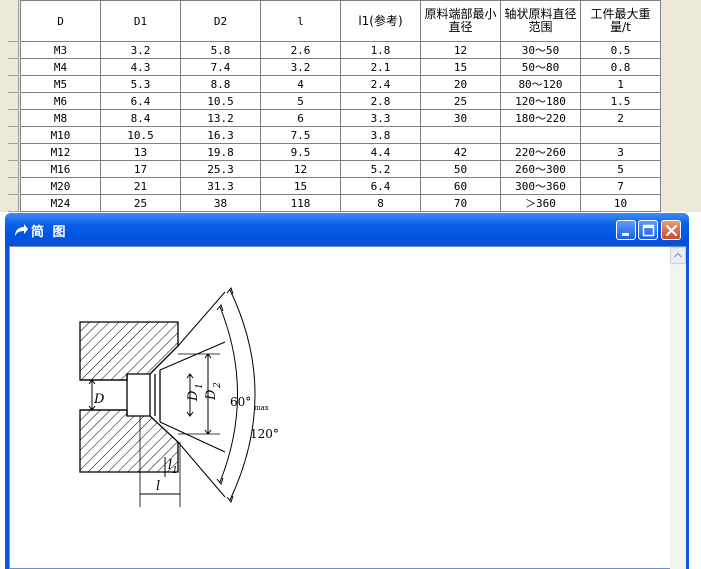 The image size is (701, 569). Describe the element at coordinates (60, 50) in the screenshot. I see `table-cell: M3` at that location.